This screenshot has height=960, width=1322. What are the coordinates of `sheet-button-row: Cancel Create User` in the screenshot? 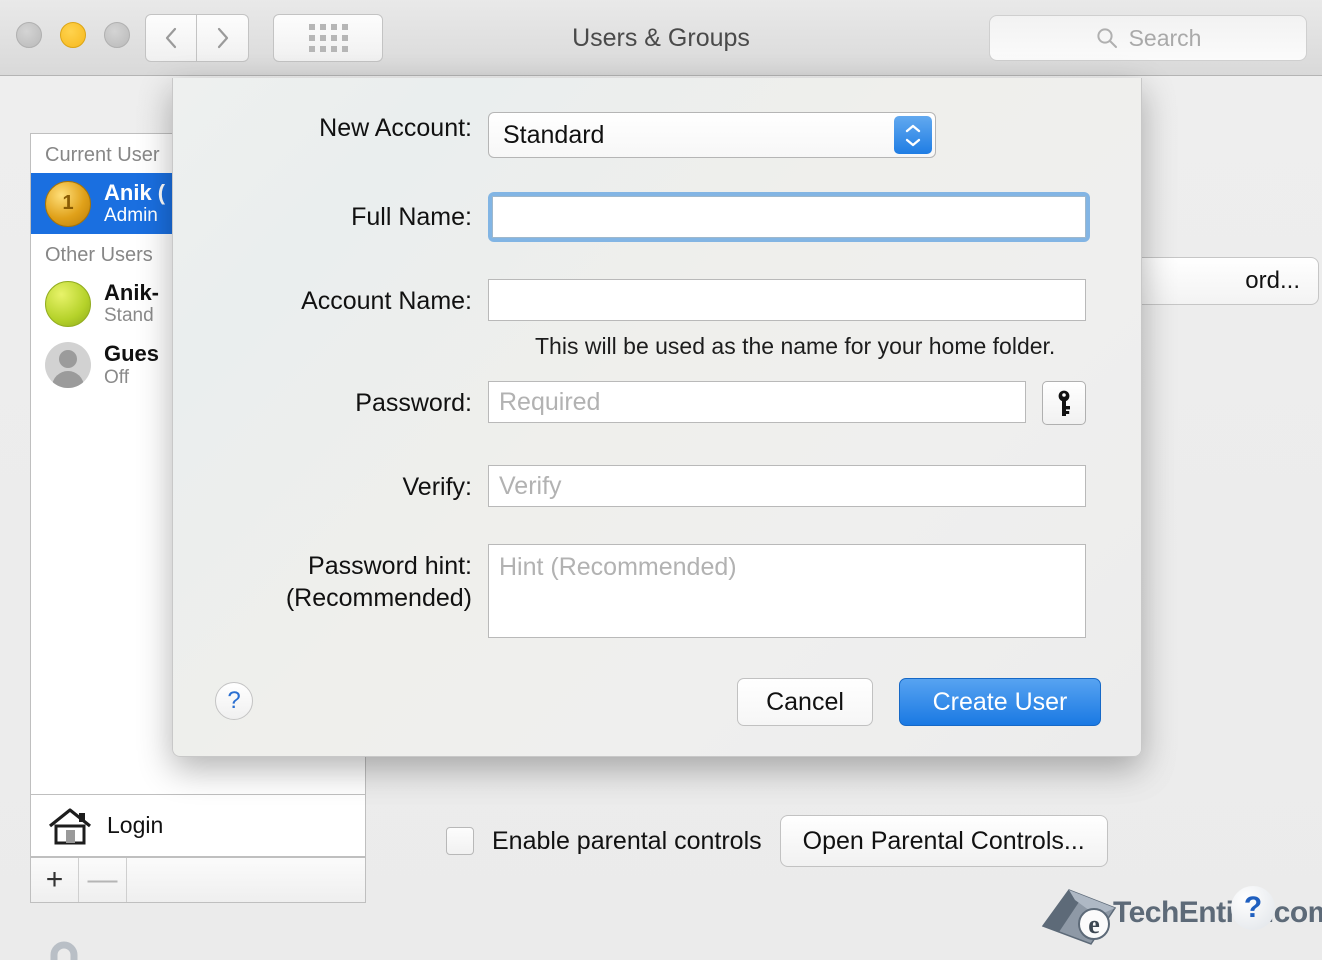 It's located at (919, 702).